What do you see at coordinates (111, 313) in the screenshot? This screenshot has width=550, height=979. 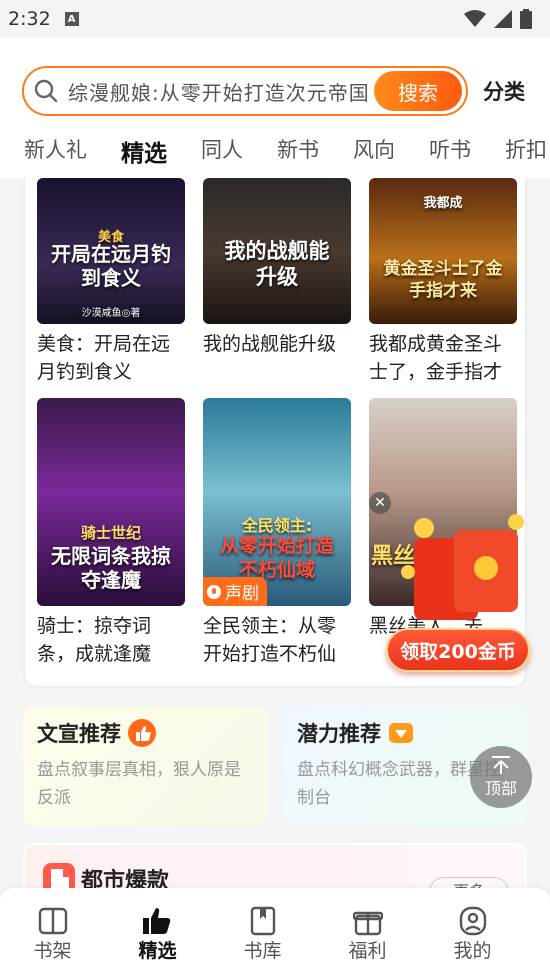 I see `cover-author: 沙漠咸鱼◎著` at bounding box center [111, 313].